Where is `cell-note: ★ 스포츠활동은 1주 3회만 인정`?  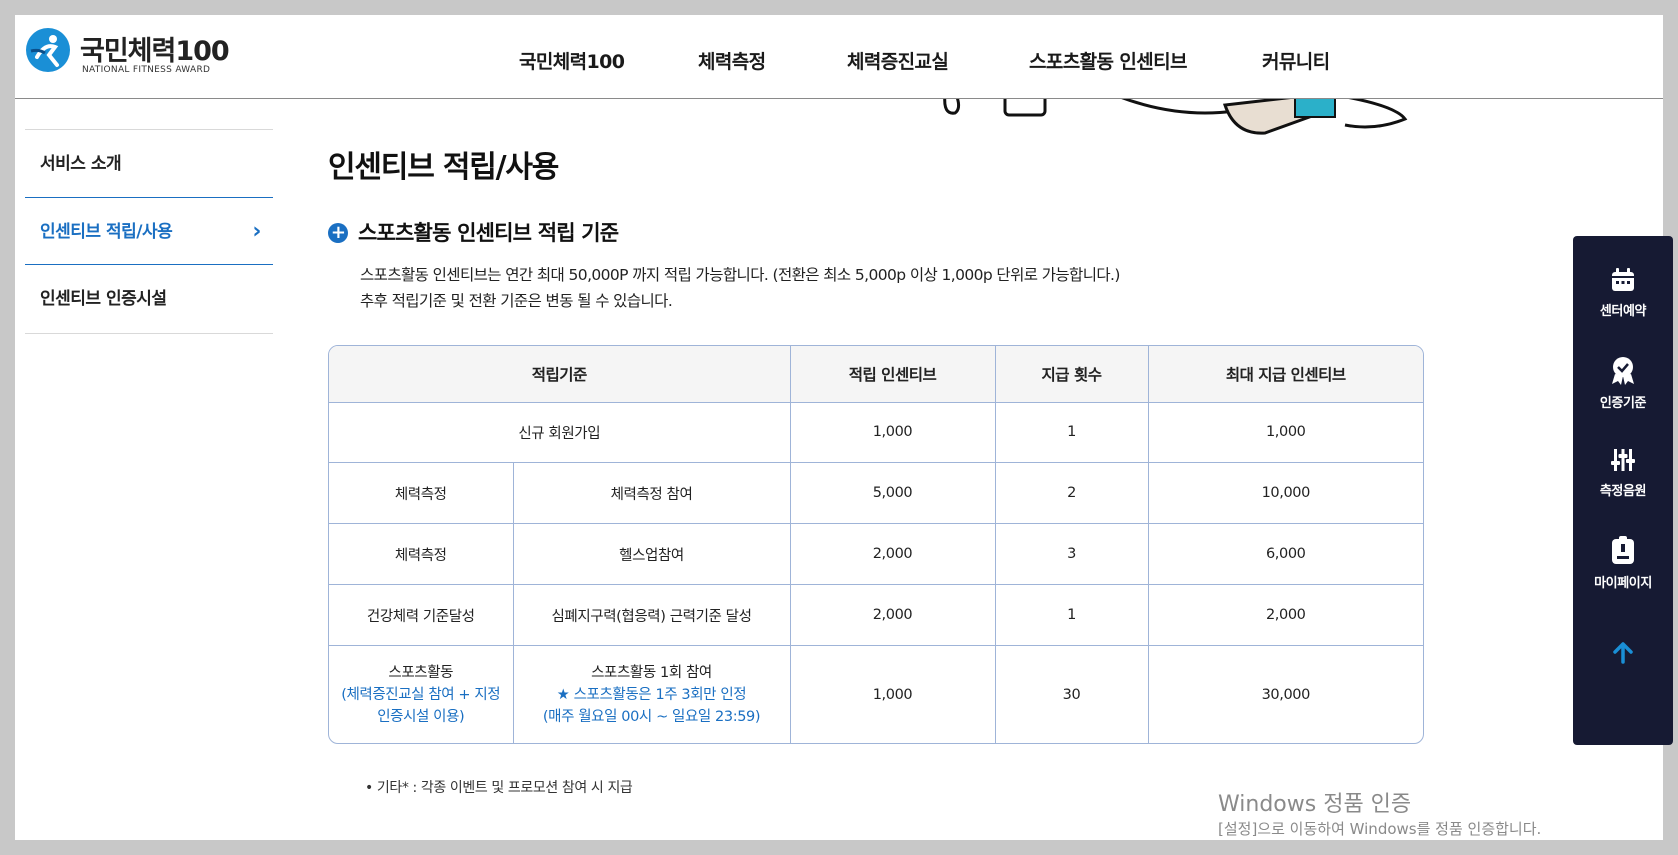 cell-note: ★ 스포츠활동은 1주 3회만 인정 is located at coordinates (651, 694).